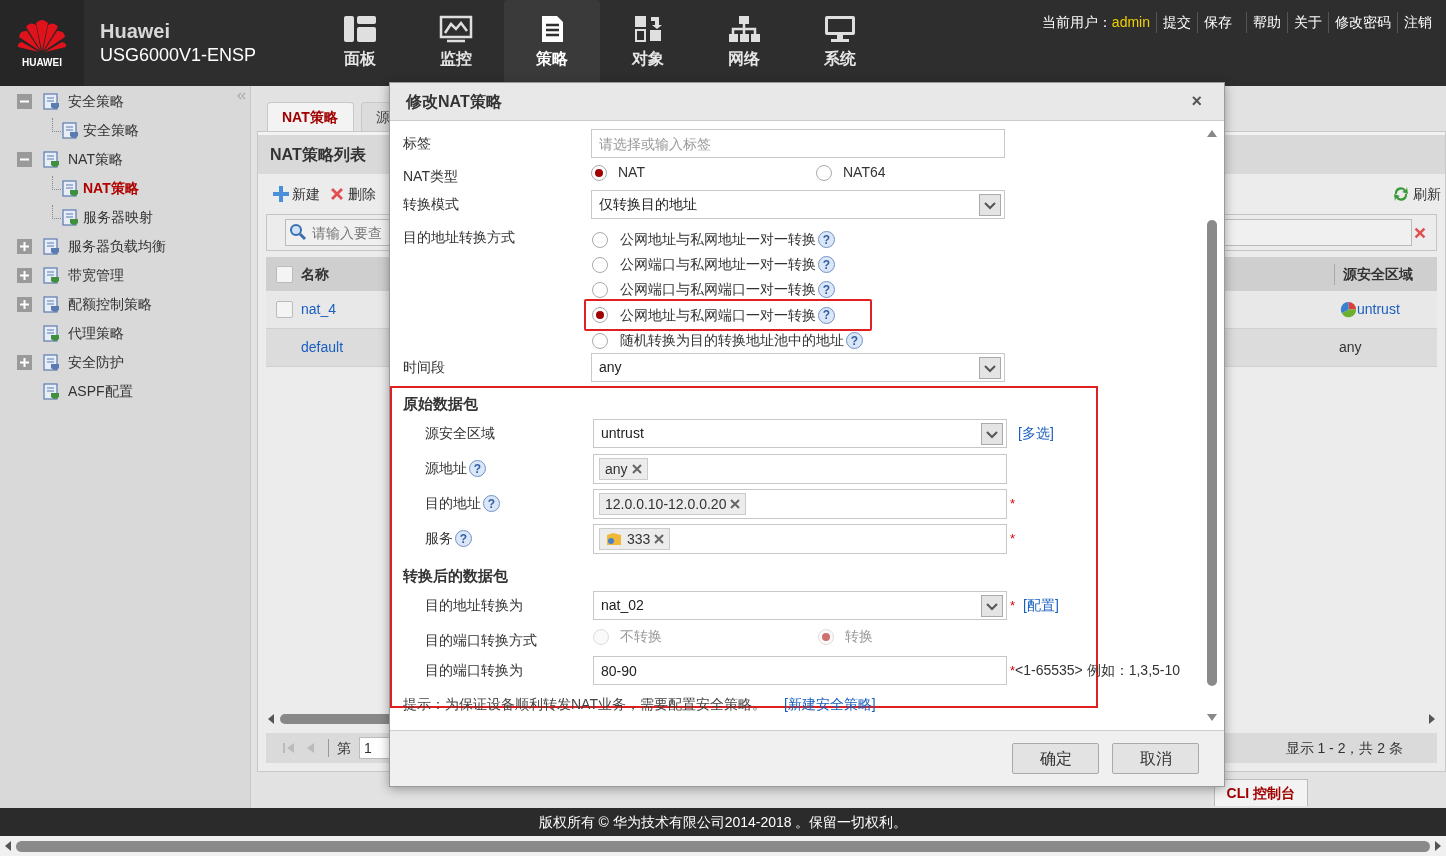  Describe the element at coordinates (1196, 101) in the screenshot. I see `close-button: ×` at that location.